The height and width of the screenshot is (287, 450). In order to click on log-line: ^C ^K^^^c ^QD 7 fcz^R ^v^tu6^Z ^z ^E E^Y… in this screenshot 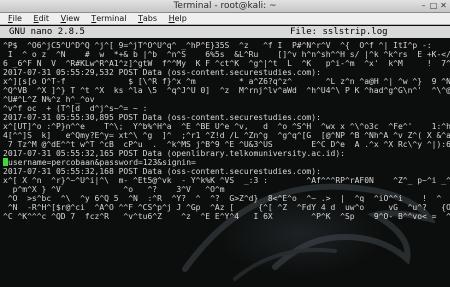, I will do `click(226, 216)`.